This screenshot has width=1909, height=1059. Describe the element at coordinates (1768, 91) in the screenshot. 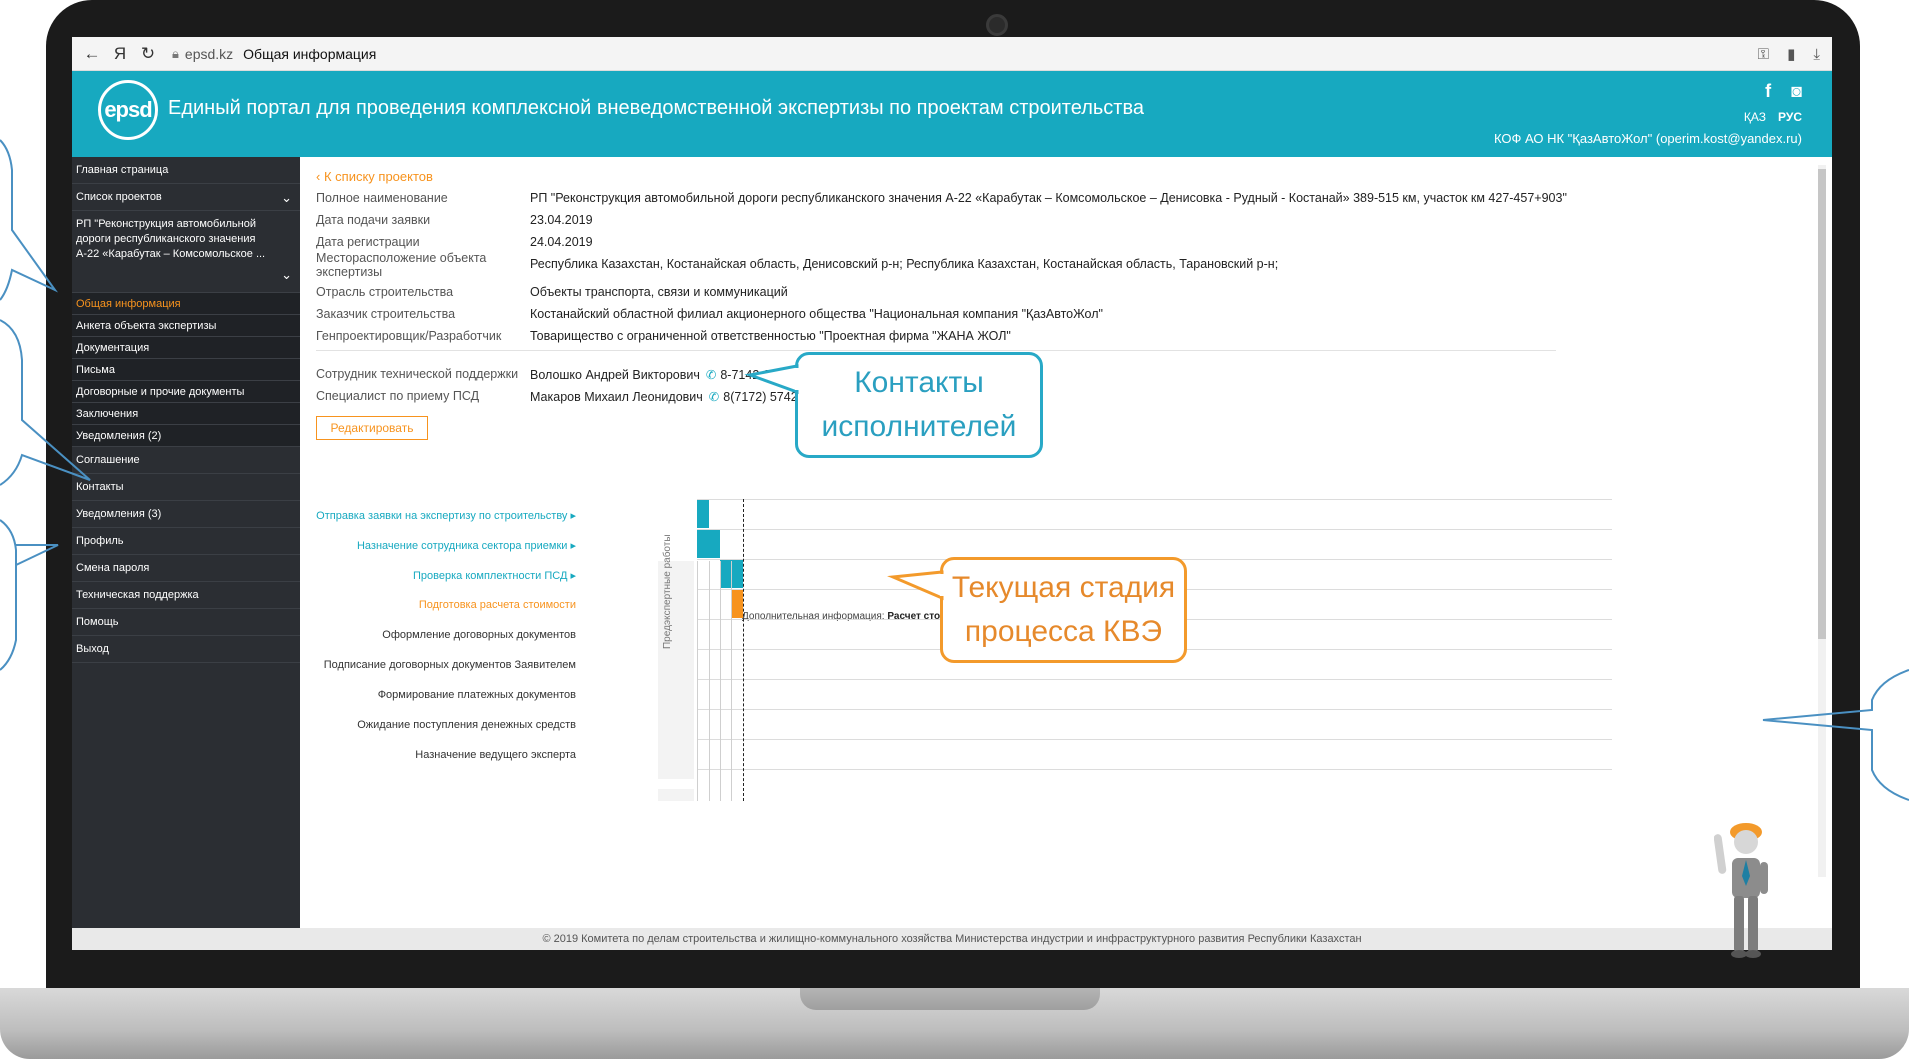

I see `facebook-icon: f` at that location.